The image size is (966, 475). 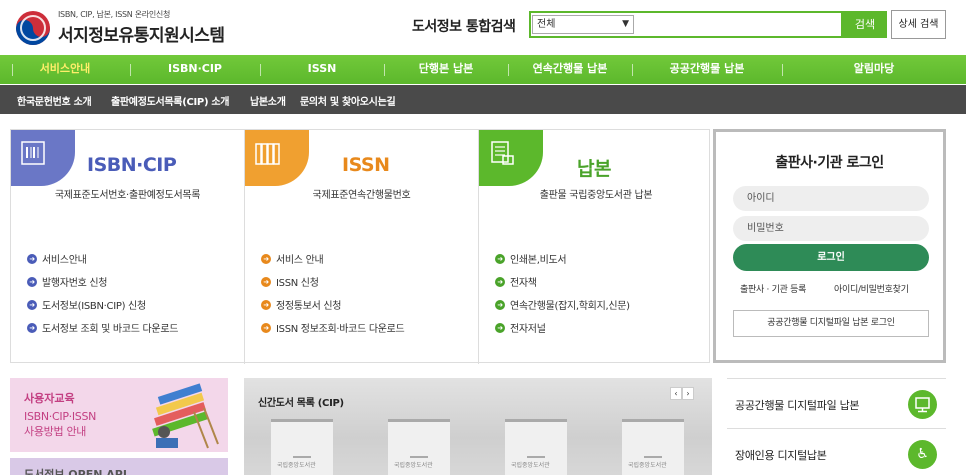 What do you see at coordinates (596, 195) in the screenshot?
I see `deposit-desc: 출판물 국립중앙도서관 납본` at bounding box center [596, 195].